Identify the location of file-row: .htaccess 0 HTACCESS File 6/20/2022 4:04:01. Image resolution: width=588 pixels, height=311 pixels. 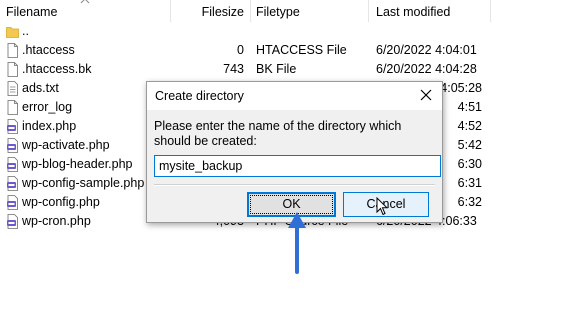
(245, 50).